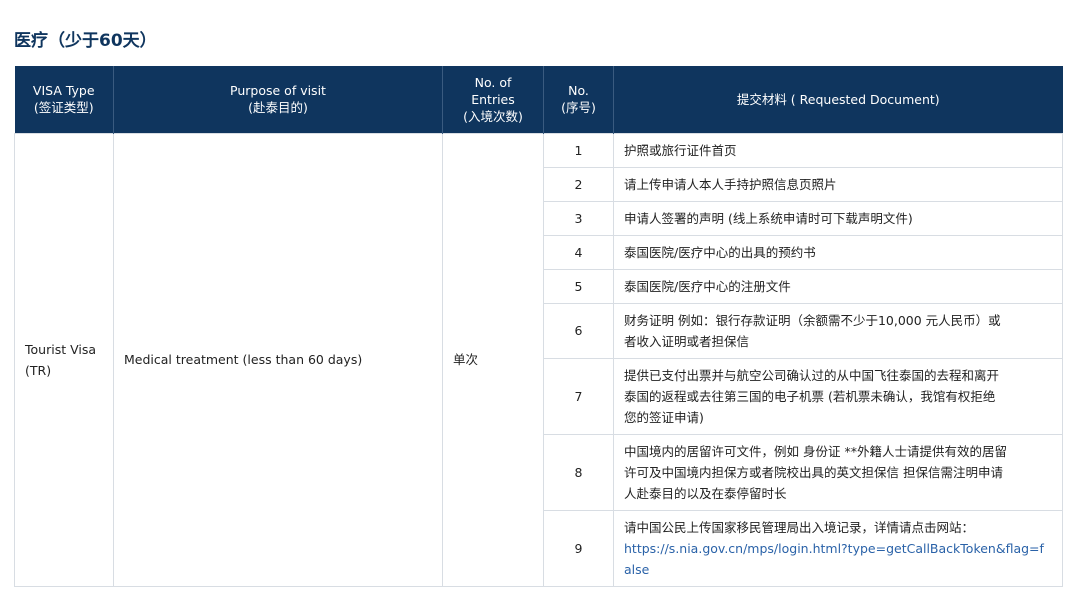 This screenshot has width=1080, height=597. I want to click on document-text: 中国境内的居留许可文件，例如 身份证 **外籍人士请提供有效的居留, so click(815, 451).